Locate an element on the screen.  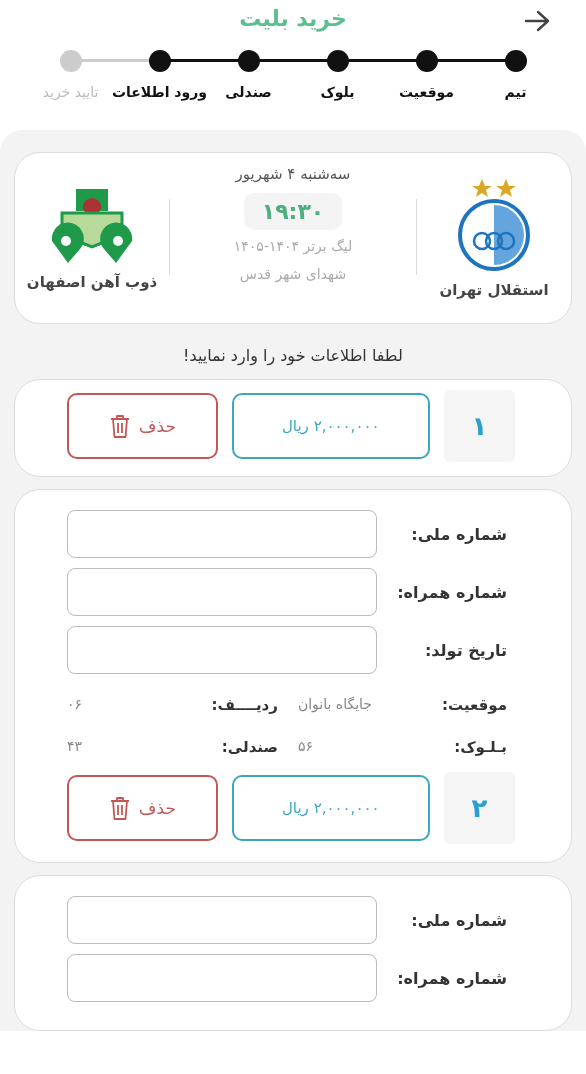
ticket-number: ۱ is located at coordinates (479, 426).